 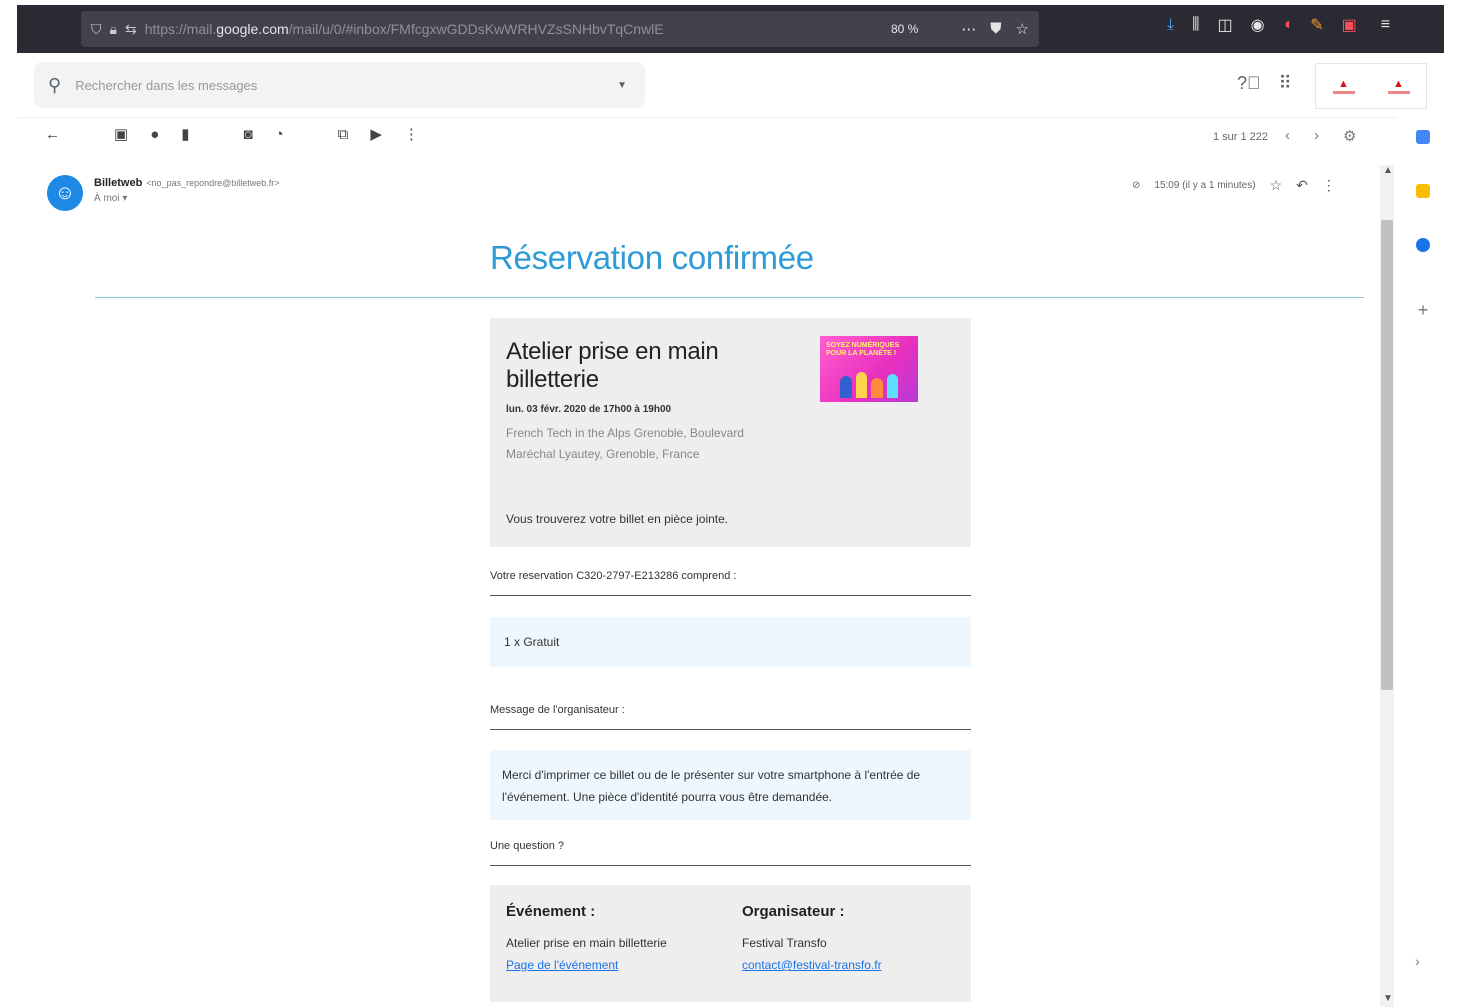 I want to click on url-prefix: https://mail., so click(x=180, y=29).